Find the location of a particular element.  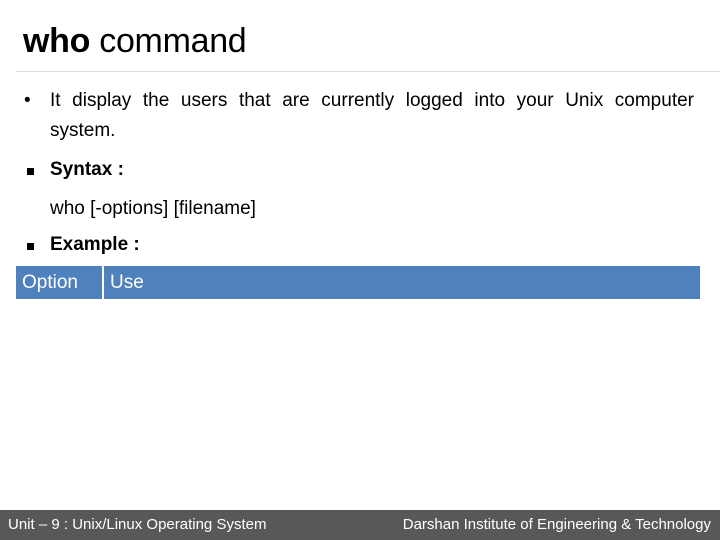

syntax-heading: Syntax : is located at coordinates (87, 169).